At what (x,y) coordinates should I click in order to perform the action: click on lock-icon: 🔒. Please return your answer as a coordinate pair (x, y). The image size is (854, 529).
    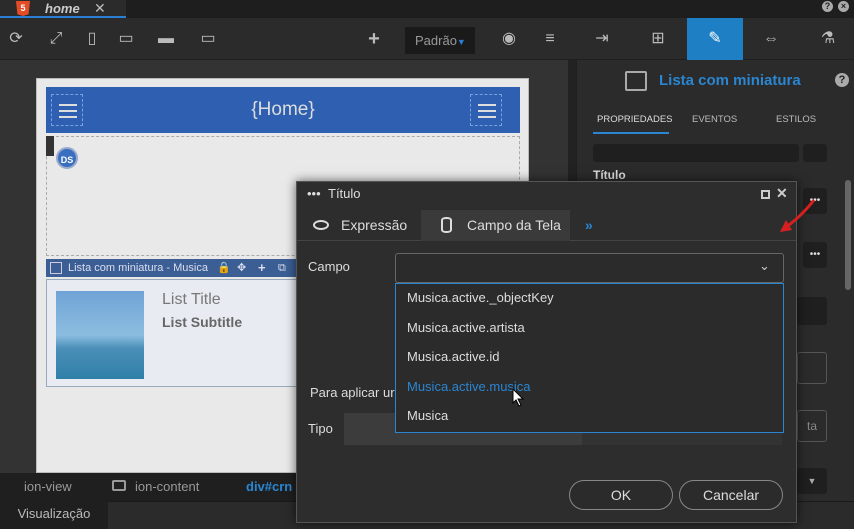
    Looking at the image, I should click on (224, 268).